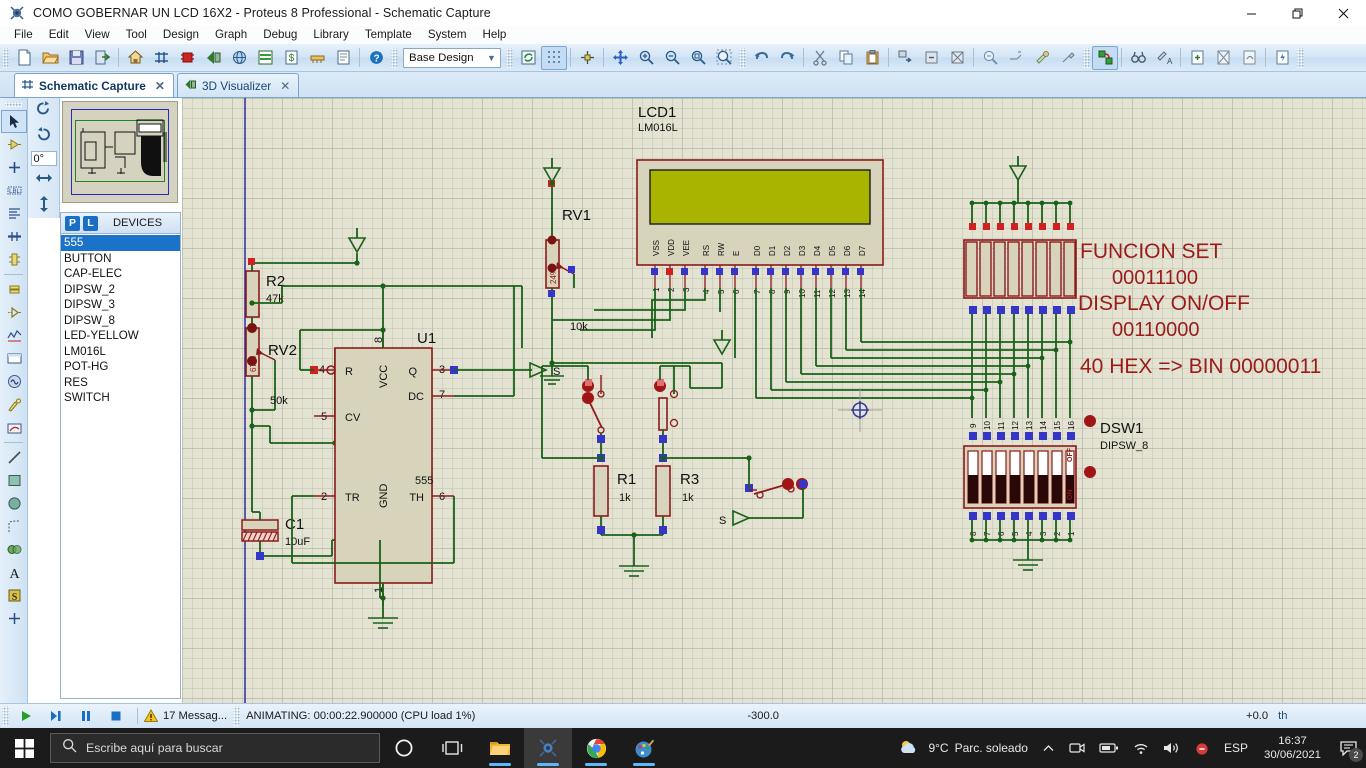  What do you see at coordinates (963, 748) in the screenshot?
I see `weather-widget: 9°C Parc. soleado` at bounding box center [963, 748].